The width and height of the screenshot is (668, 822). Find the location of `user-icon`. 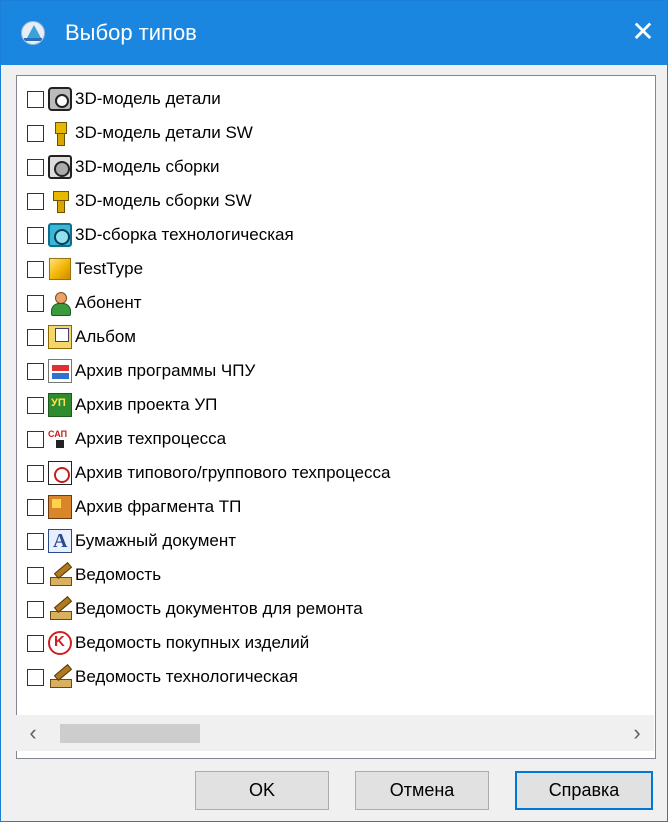

user-icon is located at coordinates (60, 303).